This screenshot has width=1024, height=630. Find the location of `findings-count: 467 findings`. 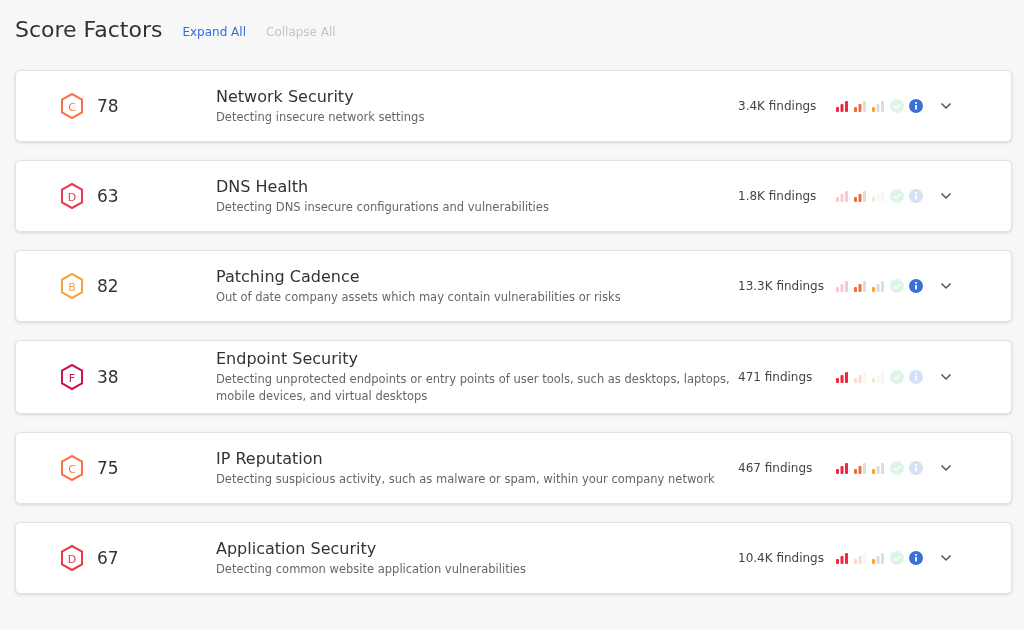

findings-count: 467 findings is located at coordinates (776, 468).